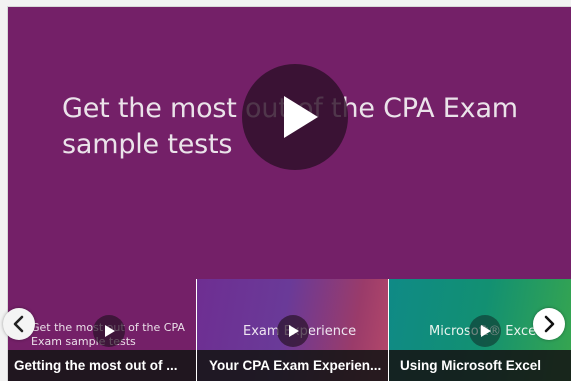 The width and height of the screenshot is (571, 381). What do you see at coordinates (480, 365) in the screenshot?
I see `playlist-item-title: Using Microsoft Excel` at bounding box center [480, 365].